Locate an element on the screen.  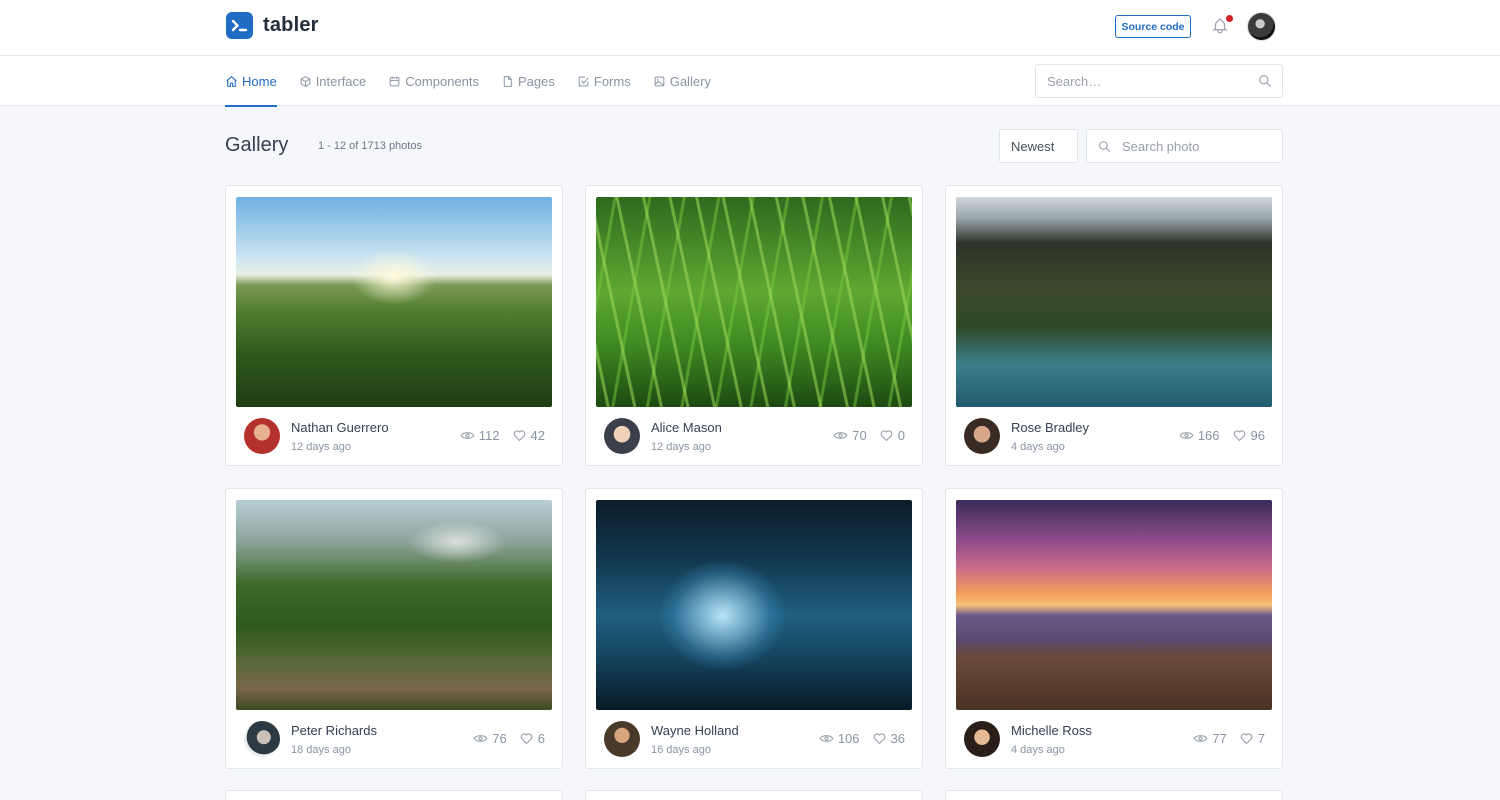
photo-stats: 106 36 is located at coordinates (862, 738).